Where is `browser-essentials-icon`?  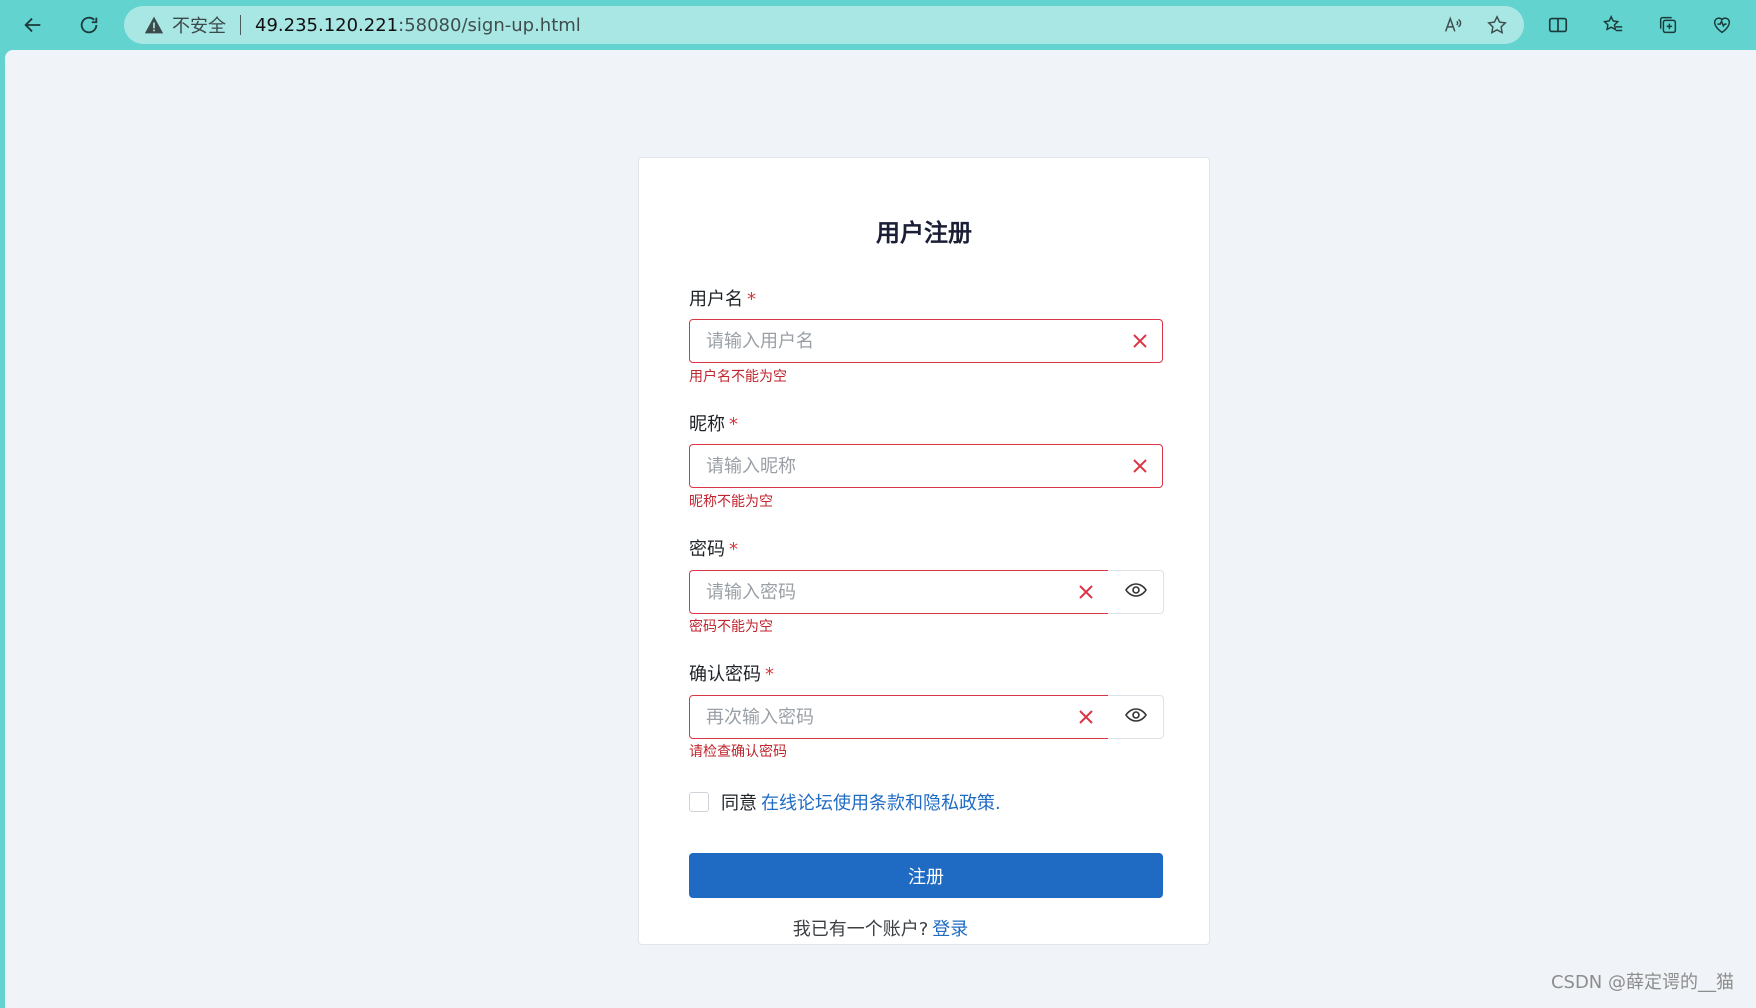
browser-essentials-icon is located at coordinates (1722, 25).